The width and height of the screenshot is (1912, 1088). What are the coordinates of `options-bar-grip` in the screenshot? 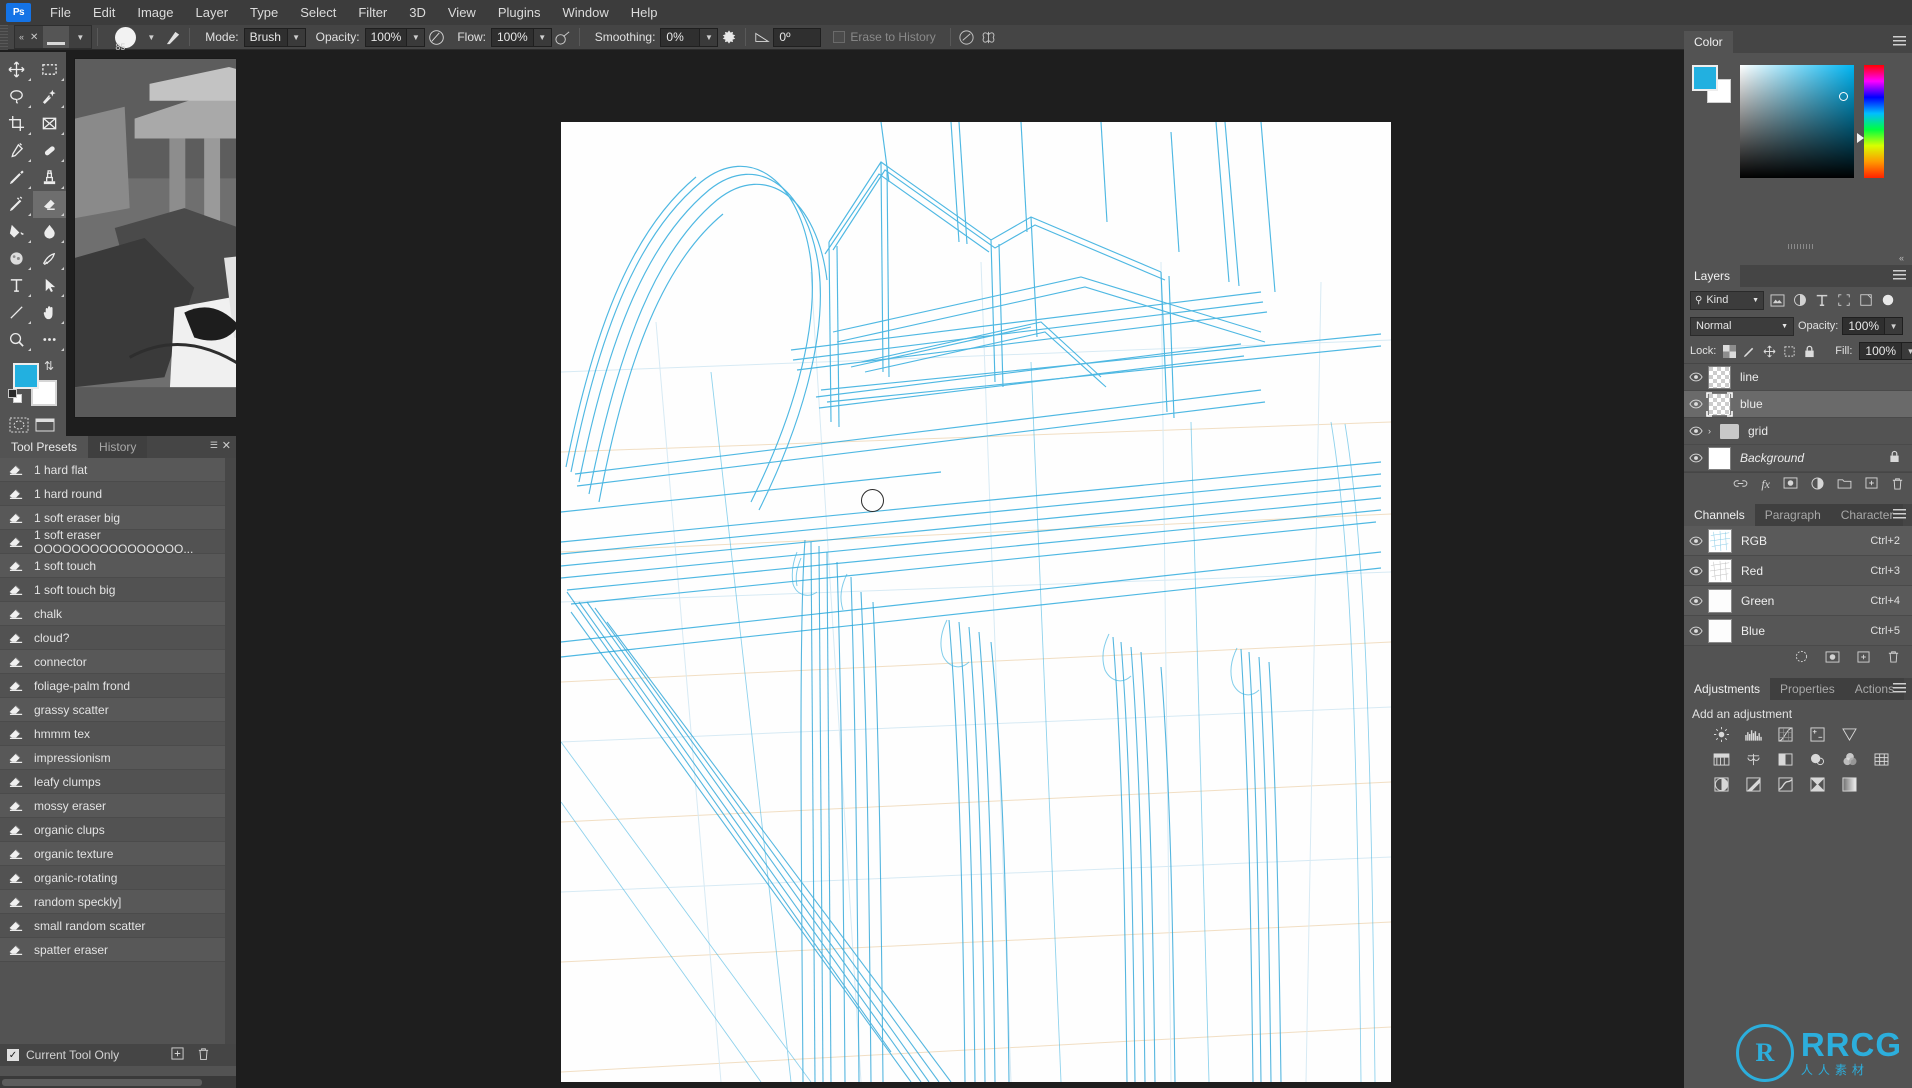 It's located at (4, 37).